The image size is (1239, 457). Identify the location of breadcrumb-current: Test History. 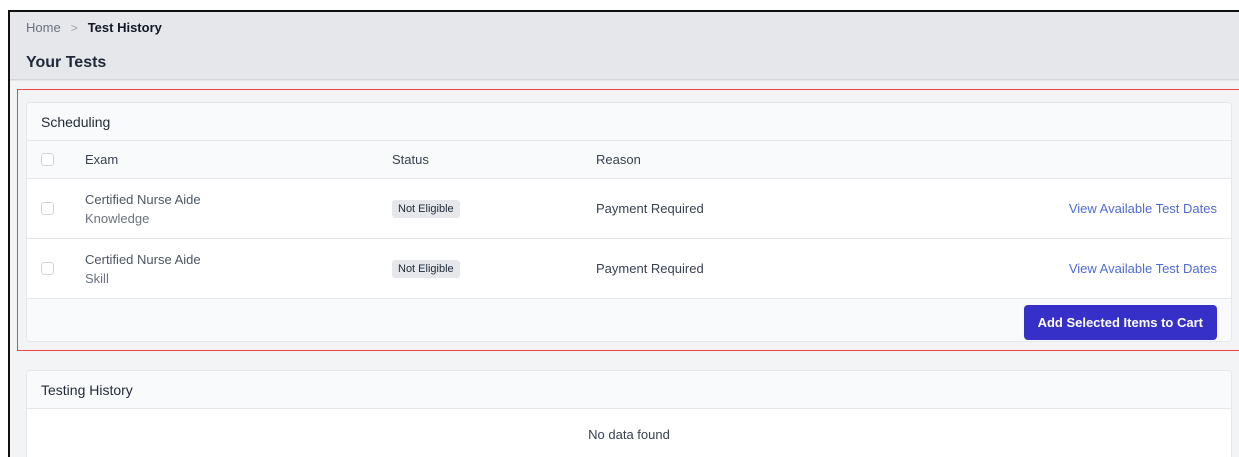
(124, 27).